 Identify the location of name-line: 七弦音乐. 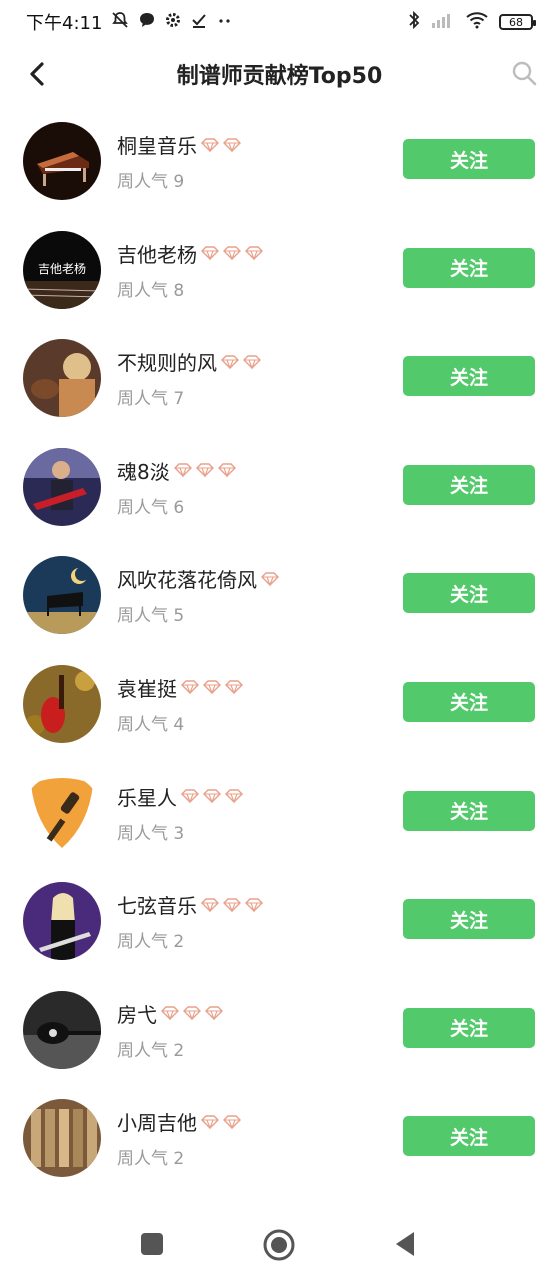
(190, 904).